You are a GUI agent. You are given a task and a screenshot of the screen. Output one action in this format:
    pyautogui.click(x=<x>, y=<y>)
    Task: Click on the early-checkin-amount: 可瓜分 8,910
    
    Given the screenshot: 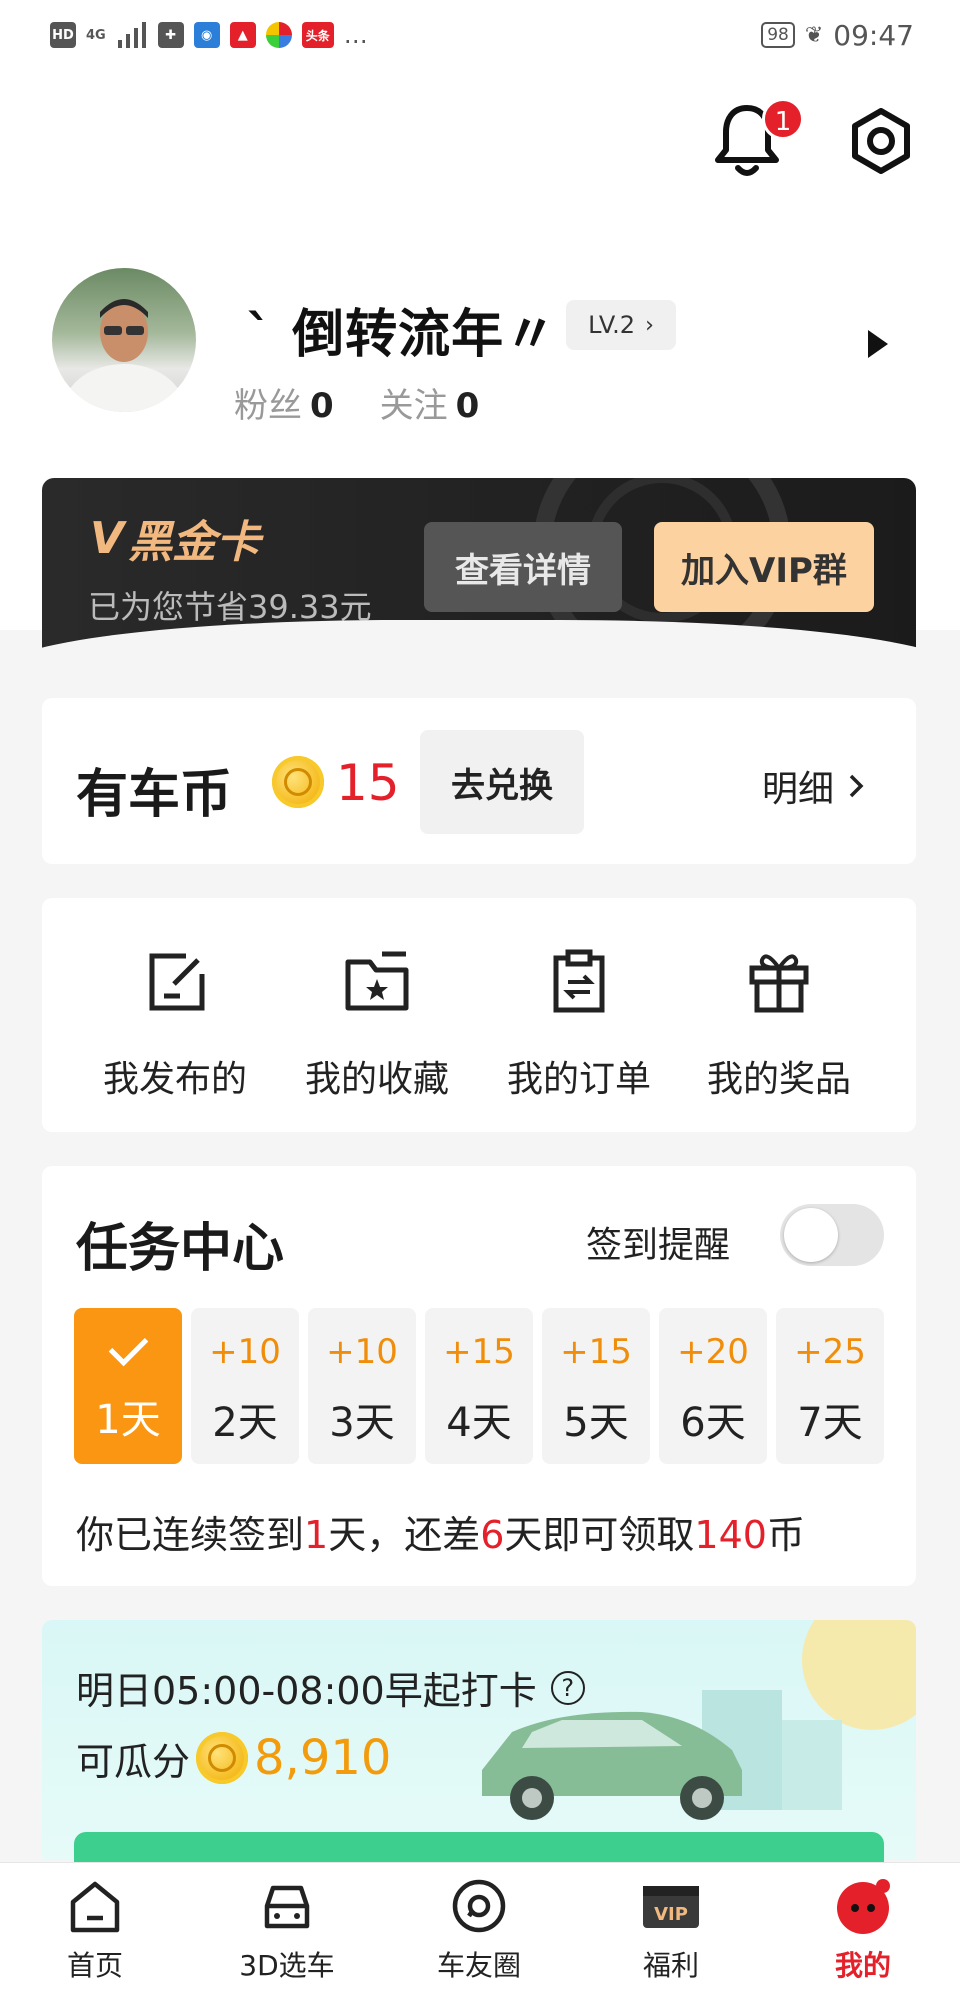 What is the action you would take?
    pyautogui.click(x=233, y=1758)
    